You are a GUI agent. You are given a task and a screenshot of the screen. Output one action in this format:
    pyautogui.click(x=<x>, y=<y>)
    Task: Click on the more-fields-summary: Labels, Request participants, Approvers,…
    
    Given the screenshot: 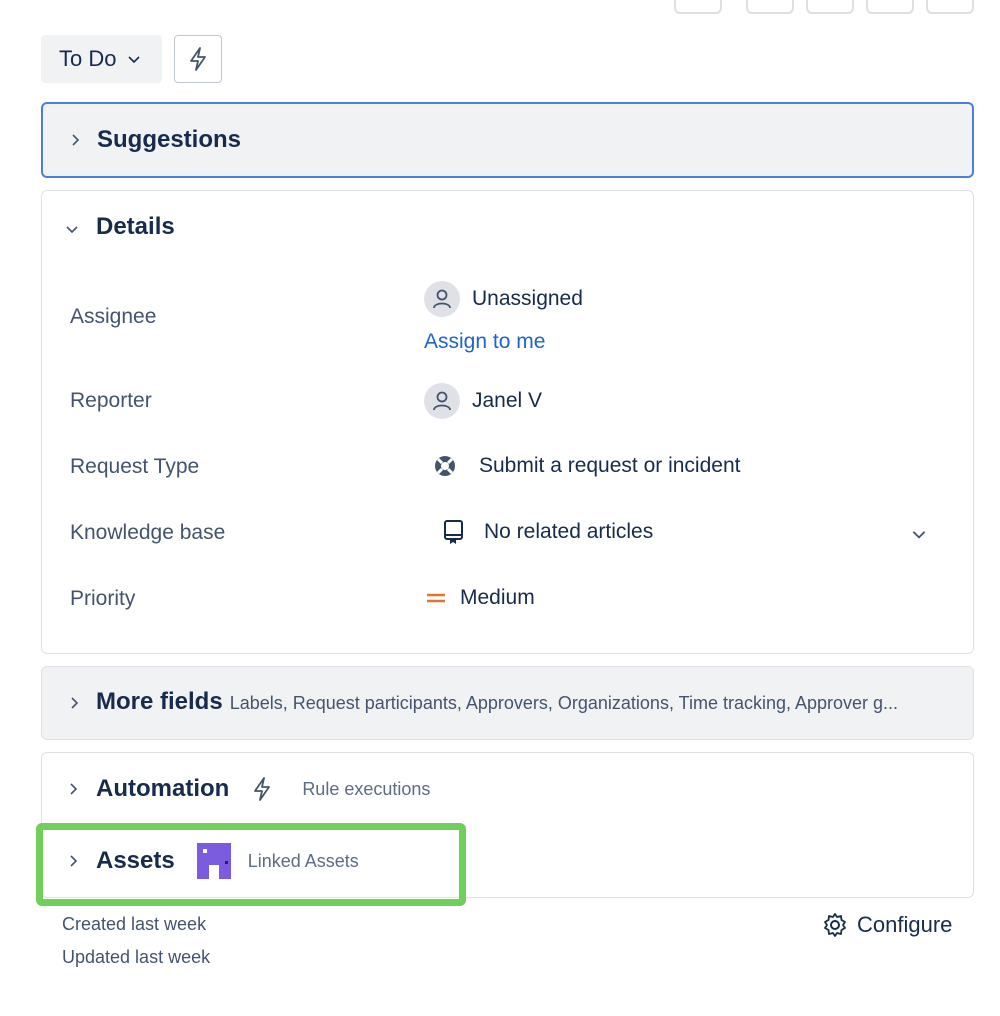 What is the action you would take?
    pyautogui.click(x=564, y=703)
    